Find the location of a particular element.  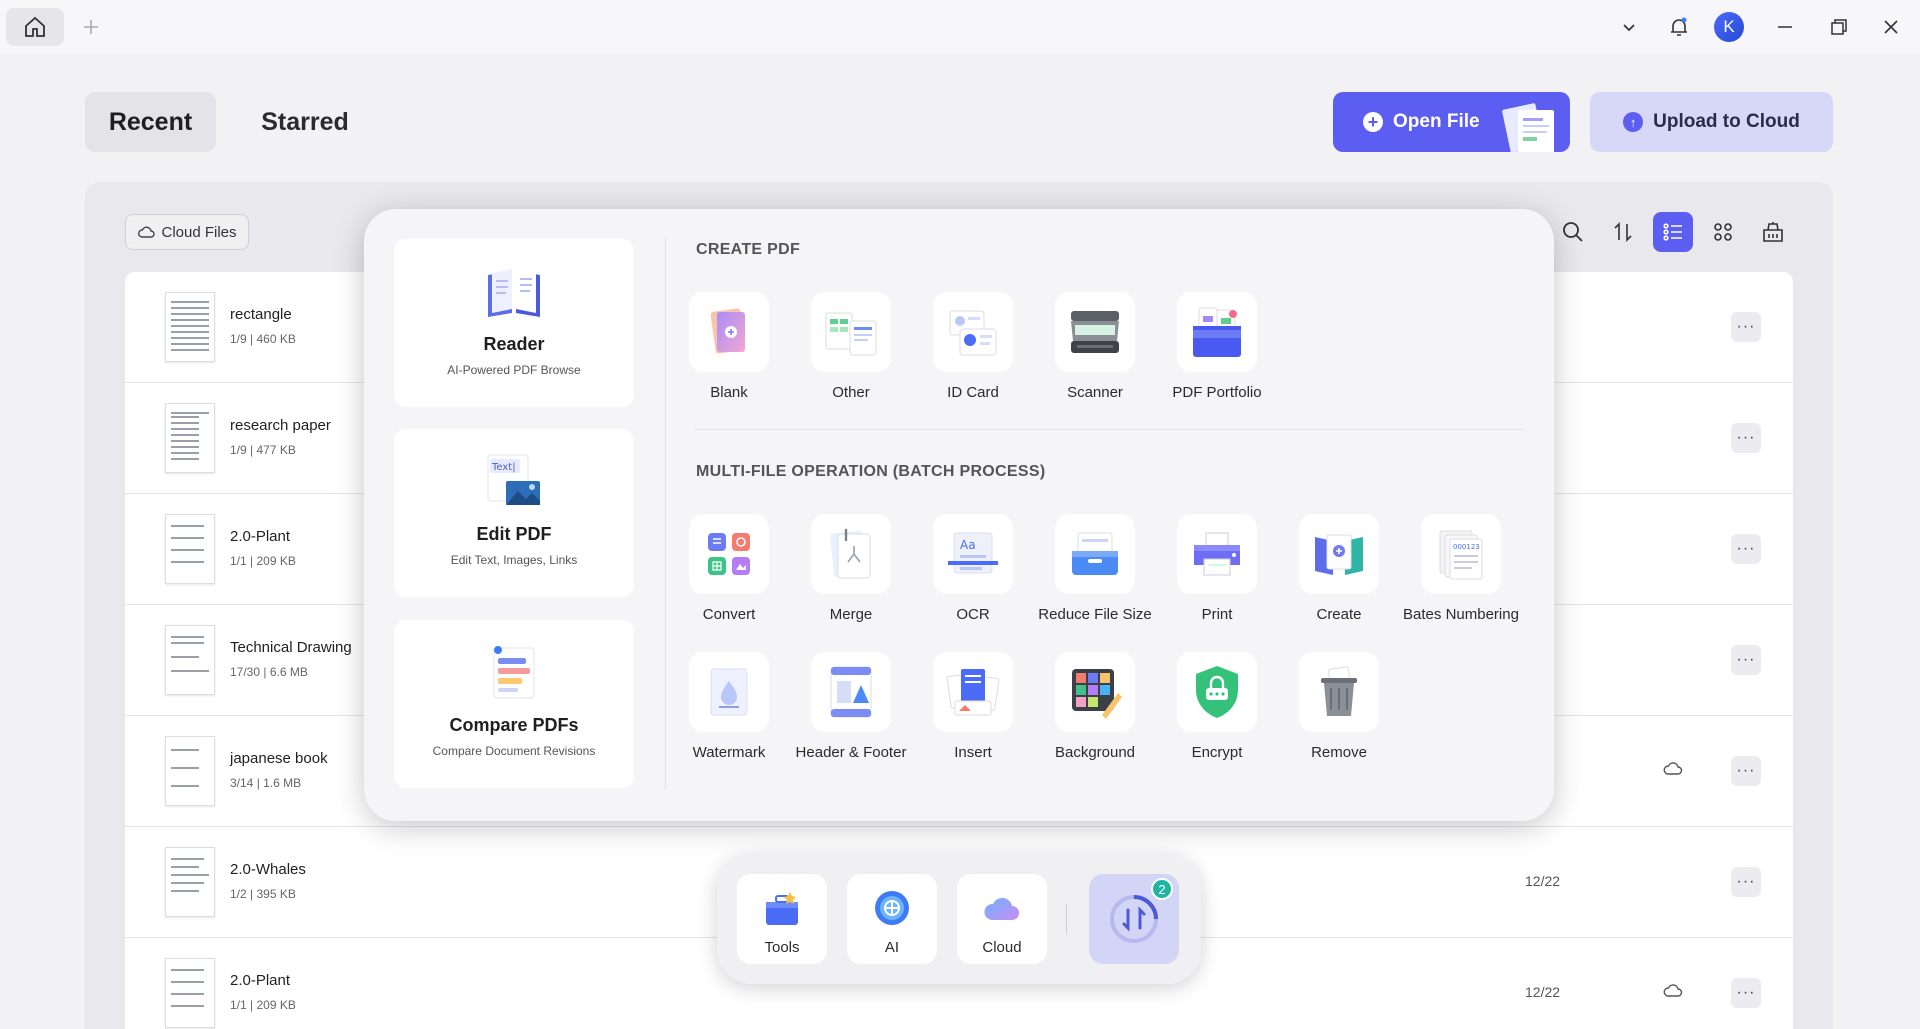

account-button: K is located at coordinates (1729, 27).